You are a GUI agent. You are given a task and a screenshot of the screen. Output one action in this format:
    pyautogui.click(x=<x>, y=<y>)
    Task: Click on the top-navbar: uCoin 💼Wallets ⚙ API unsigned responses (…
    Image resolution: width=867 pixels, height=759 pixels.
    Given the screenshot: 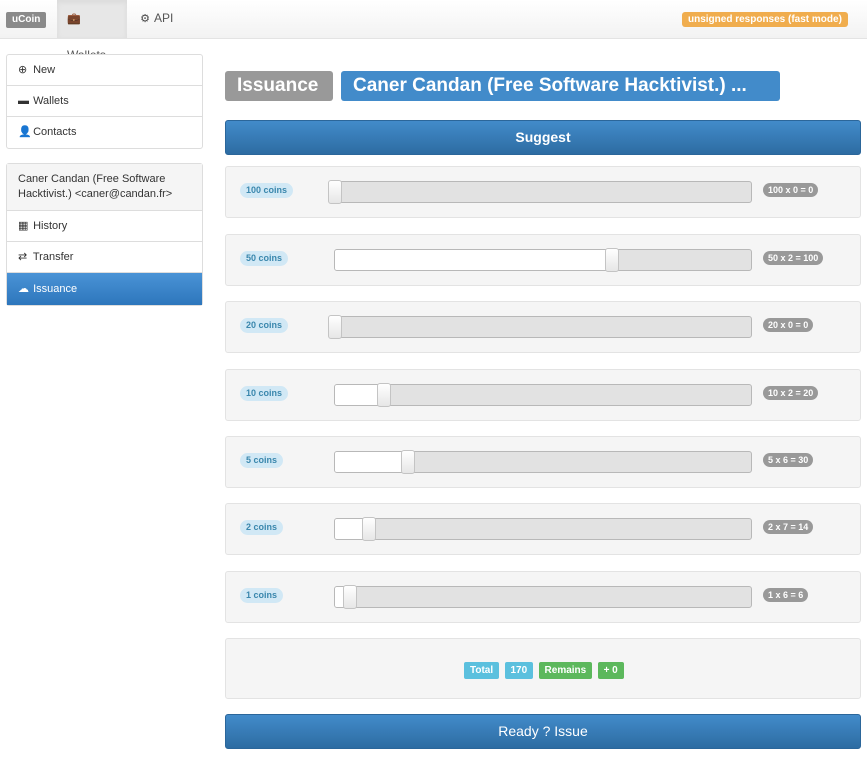 What is the action you would take?
    pyautogui.click(x=433, y=31)
    